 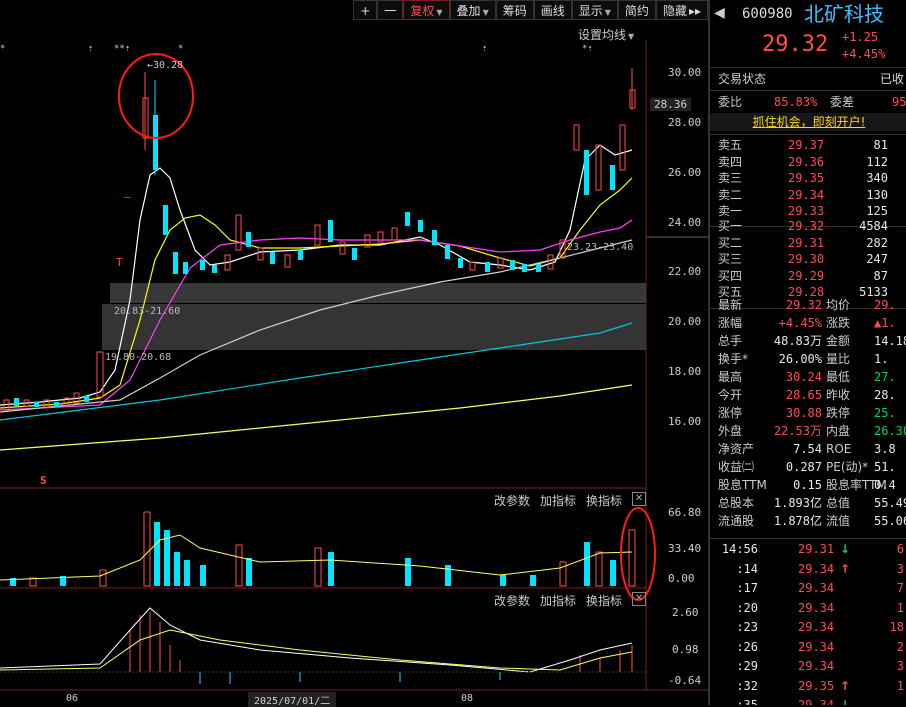 I want to click on stat-value: 1.893亿, so click(x=797, y=503).